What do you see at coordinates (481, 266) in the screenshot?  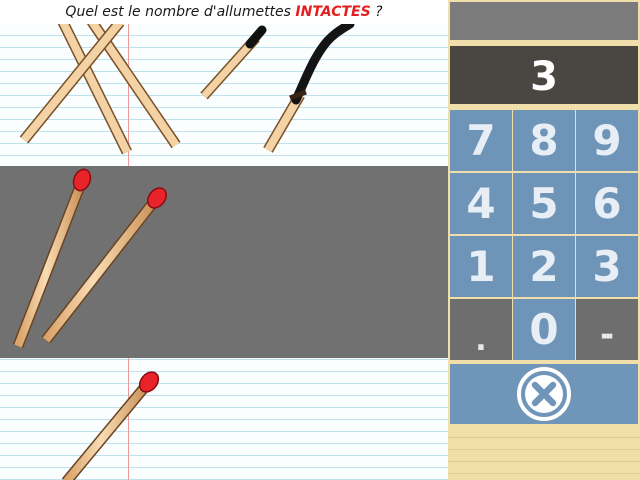 I see `key-1: 1` at bounding box center [481, 266].